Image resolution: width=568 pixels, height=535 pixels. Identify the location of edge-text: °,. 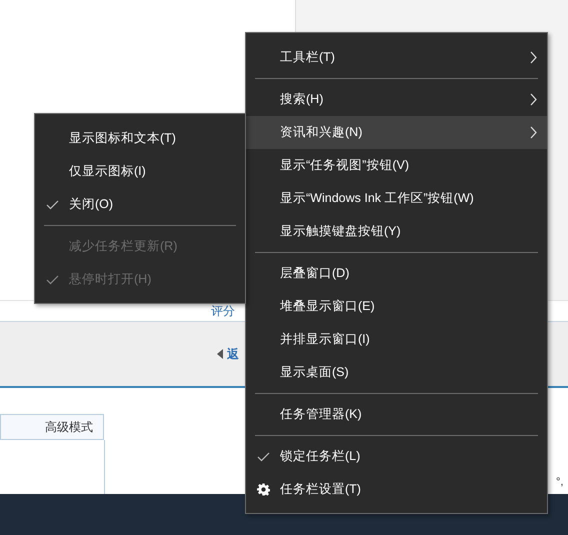
(560, 482).